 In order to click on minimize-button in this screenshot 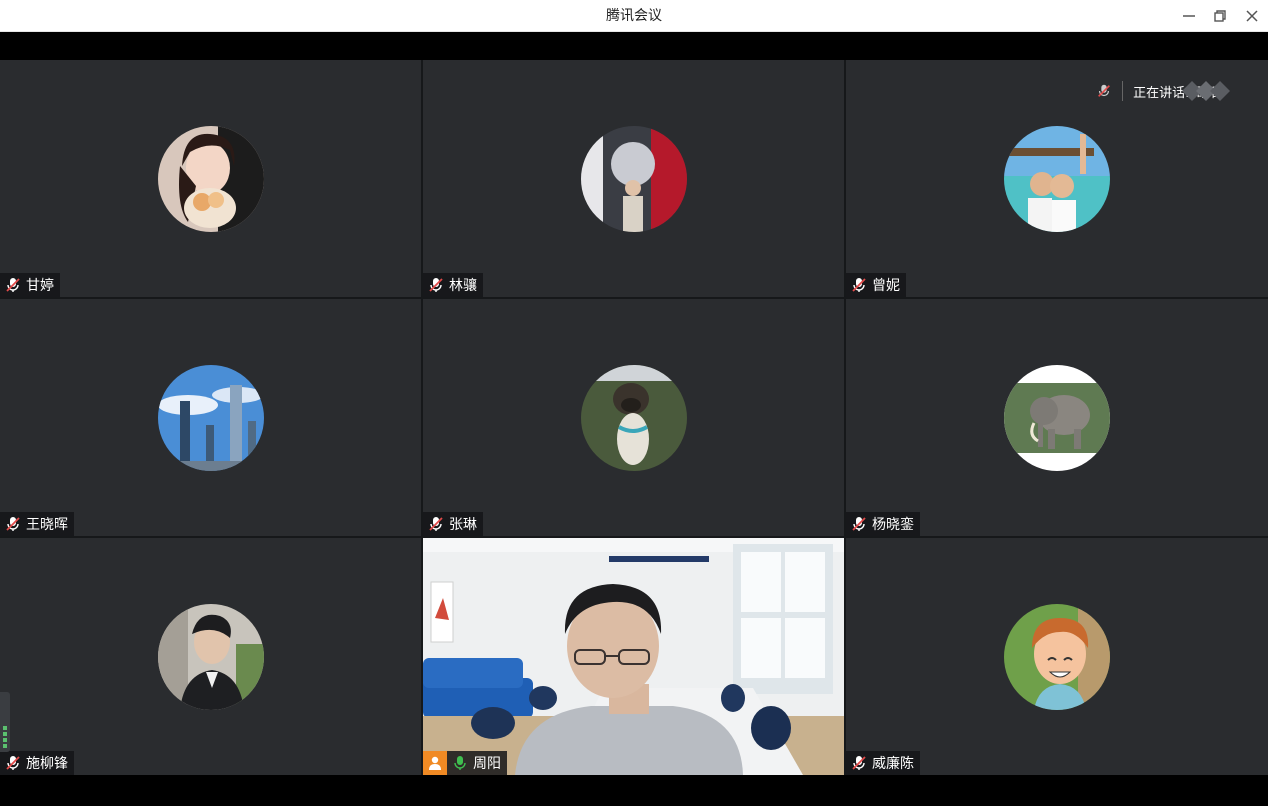, I will do `click(1189, 16)`.